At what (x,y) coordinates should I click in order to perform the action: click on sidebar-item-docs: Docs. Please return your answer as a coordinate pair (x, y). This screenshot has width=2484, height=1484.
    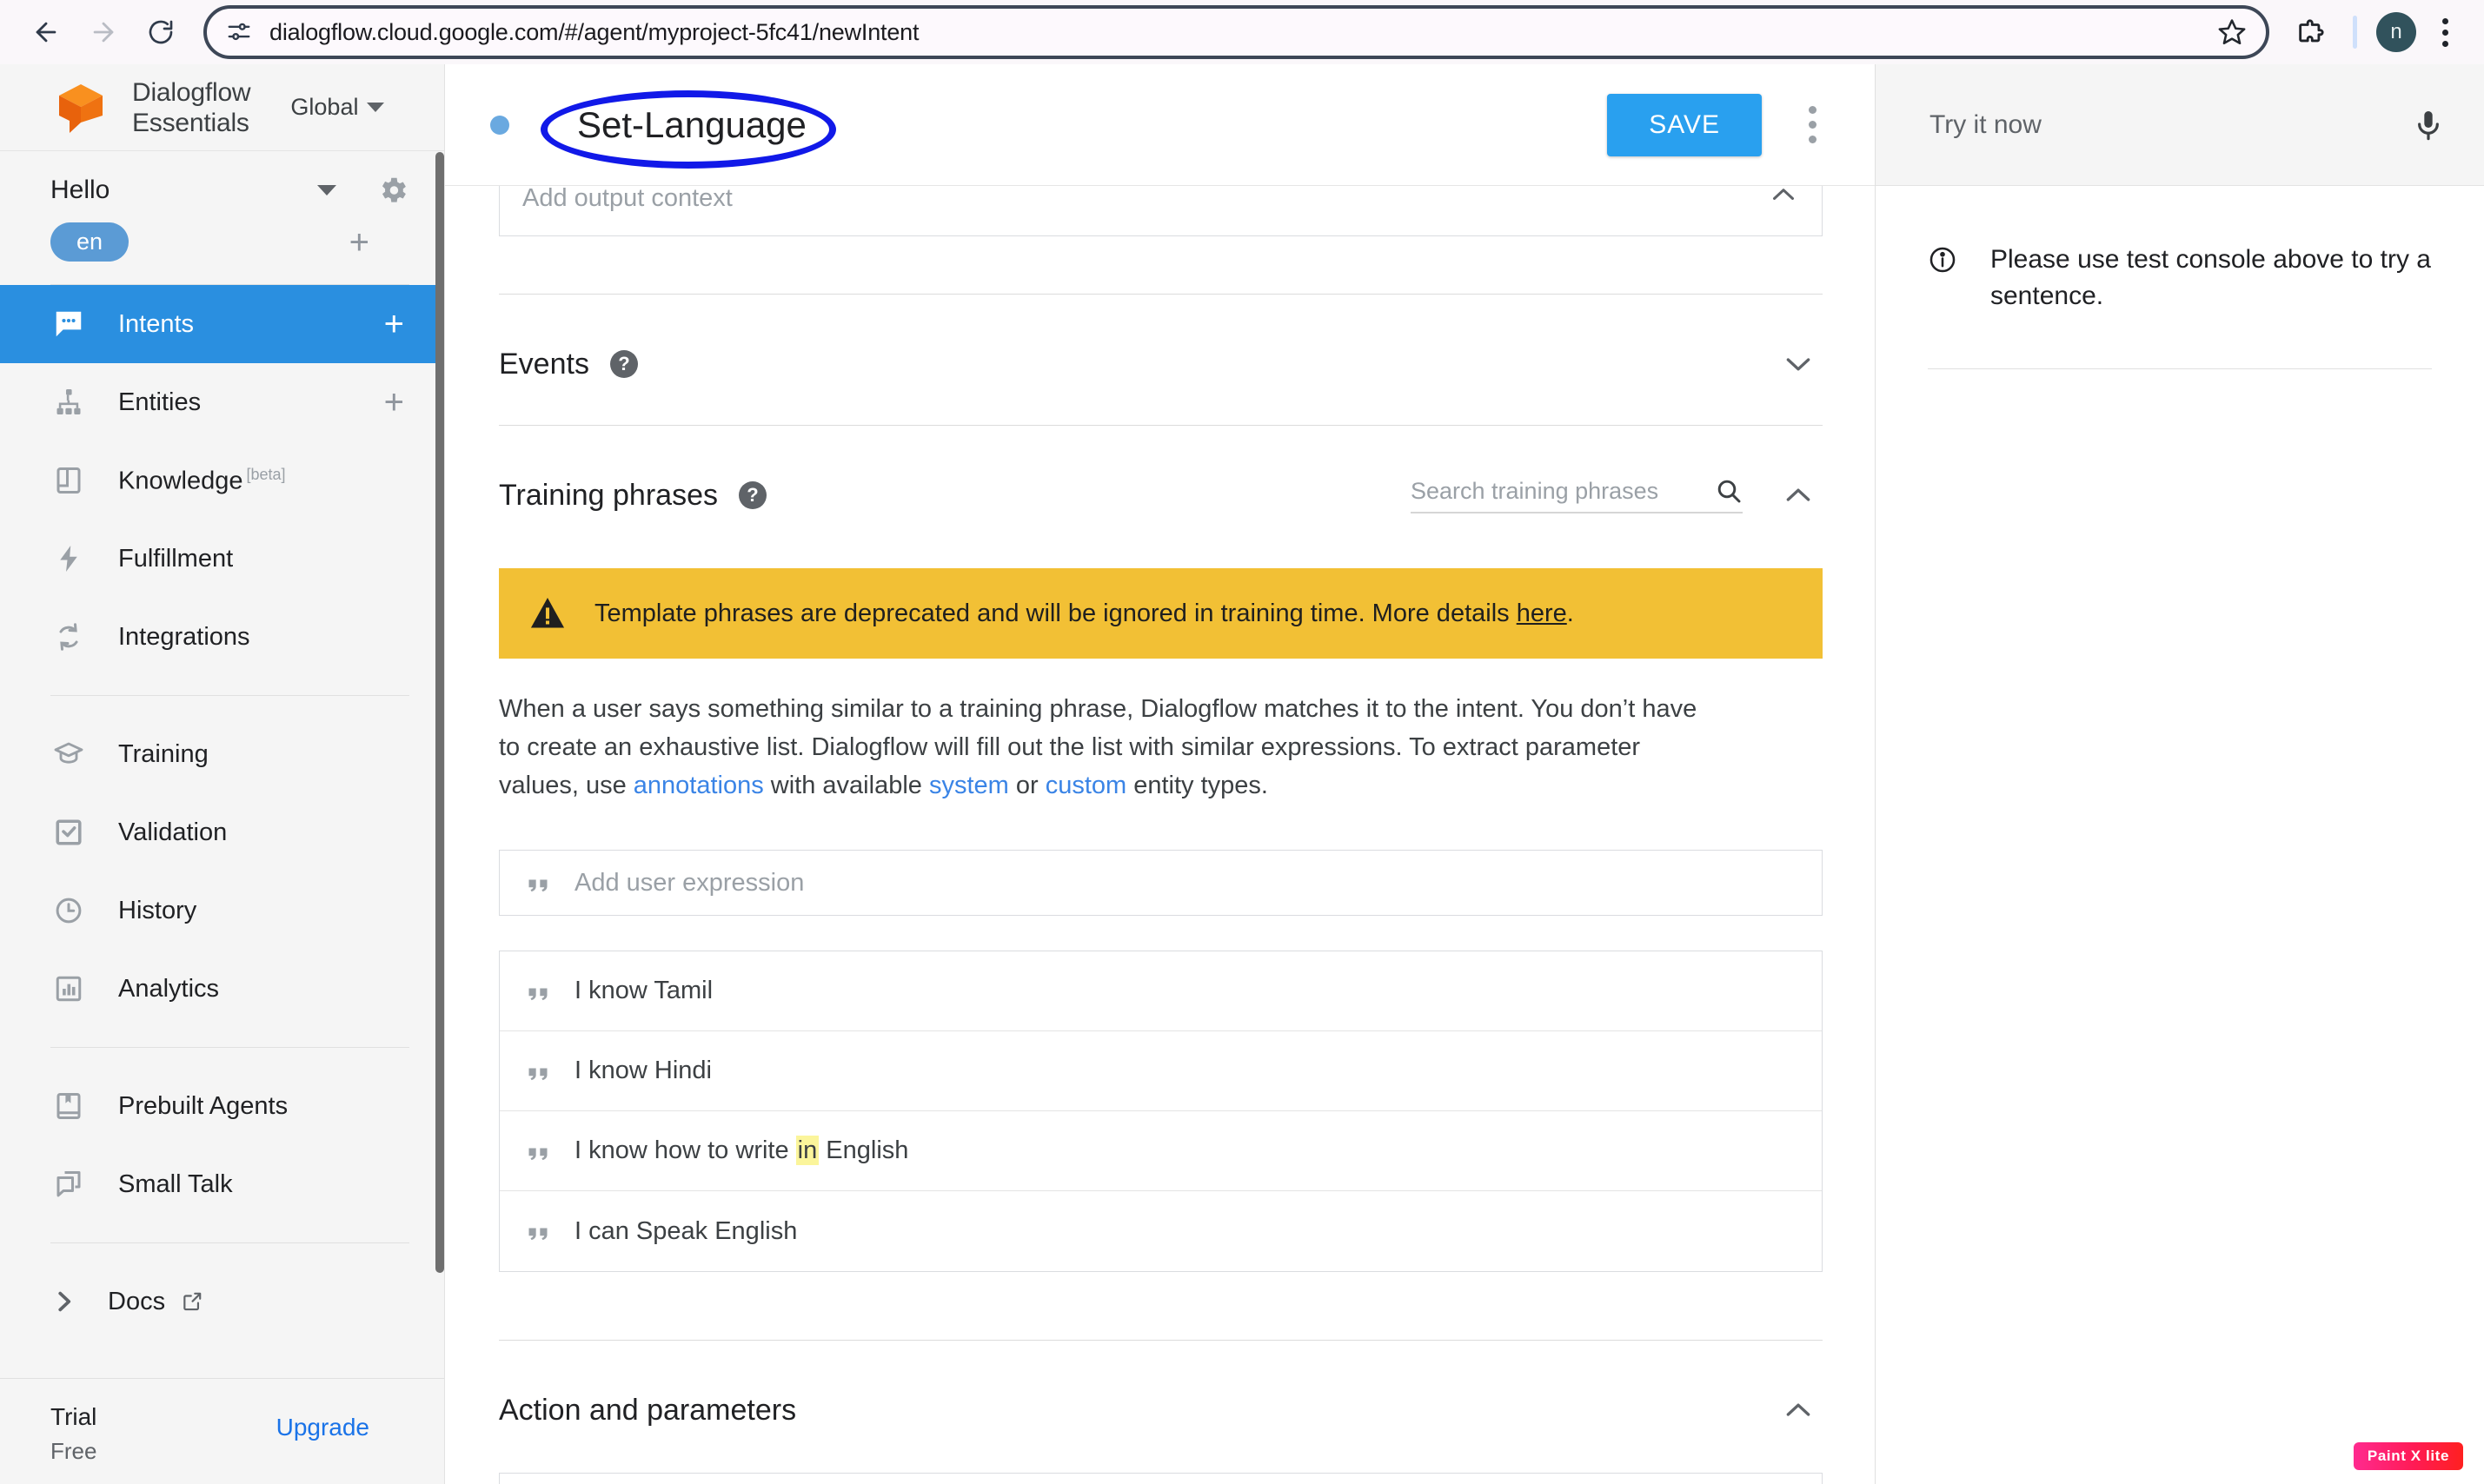
    Looking at the image, I should click on (222, 1301).